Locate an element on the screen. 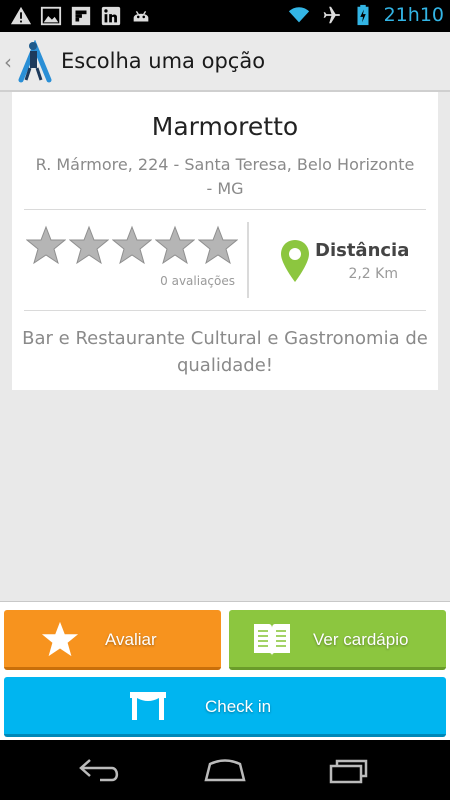  divider-vertical is located at coordinates (248, 260).